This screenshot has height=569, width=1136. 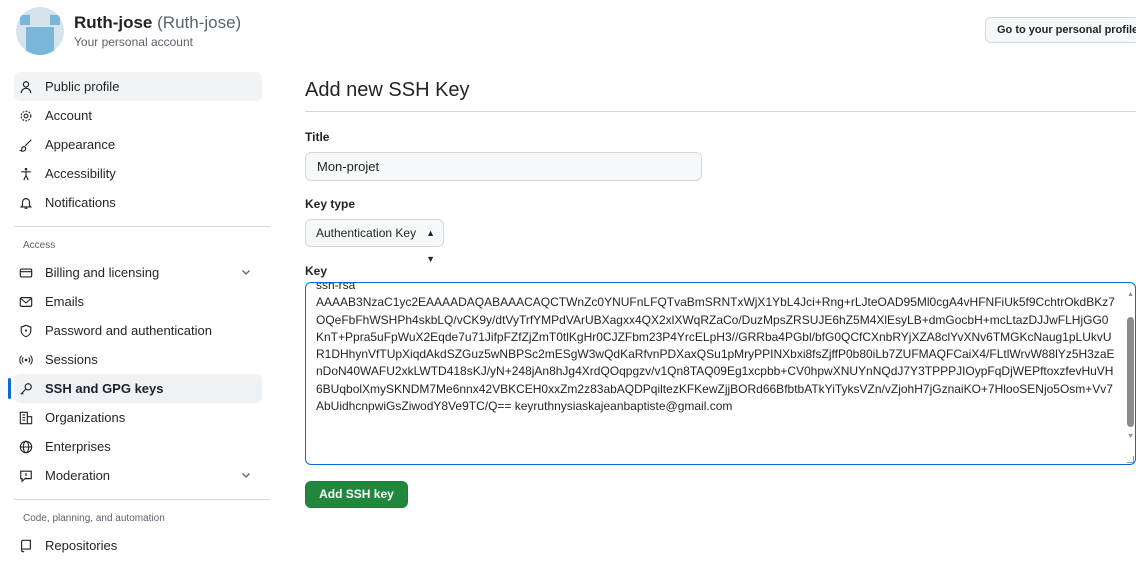 What do you see at coordinates (68, 115) in the screenshot?
I see `sidebar-item-label: Account` at bounding box center [68, 115].